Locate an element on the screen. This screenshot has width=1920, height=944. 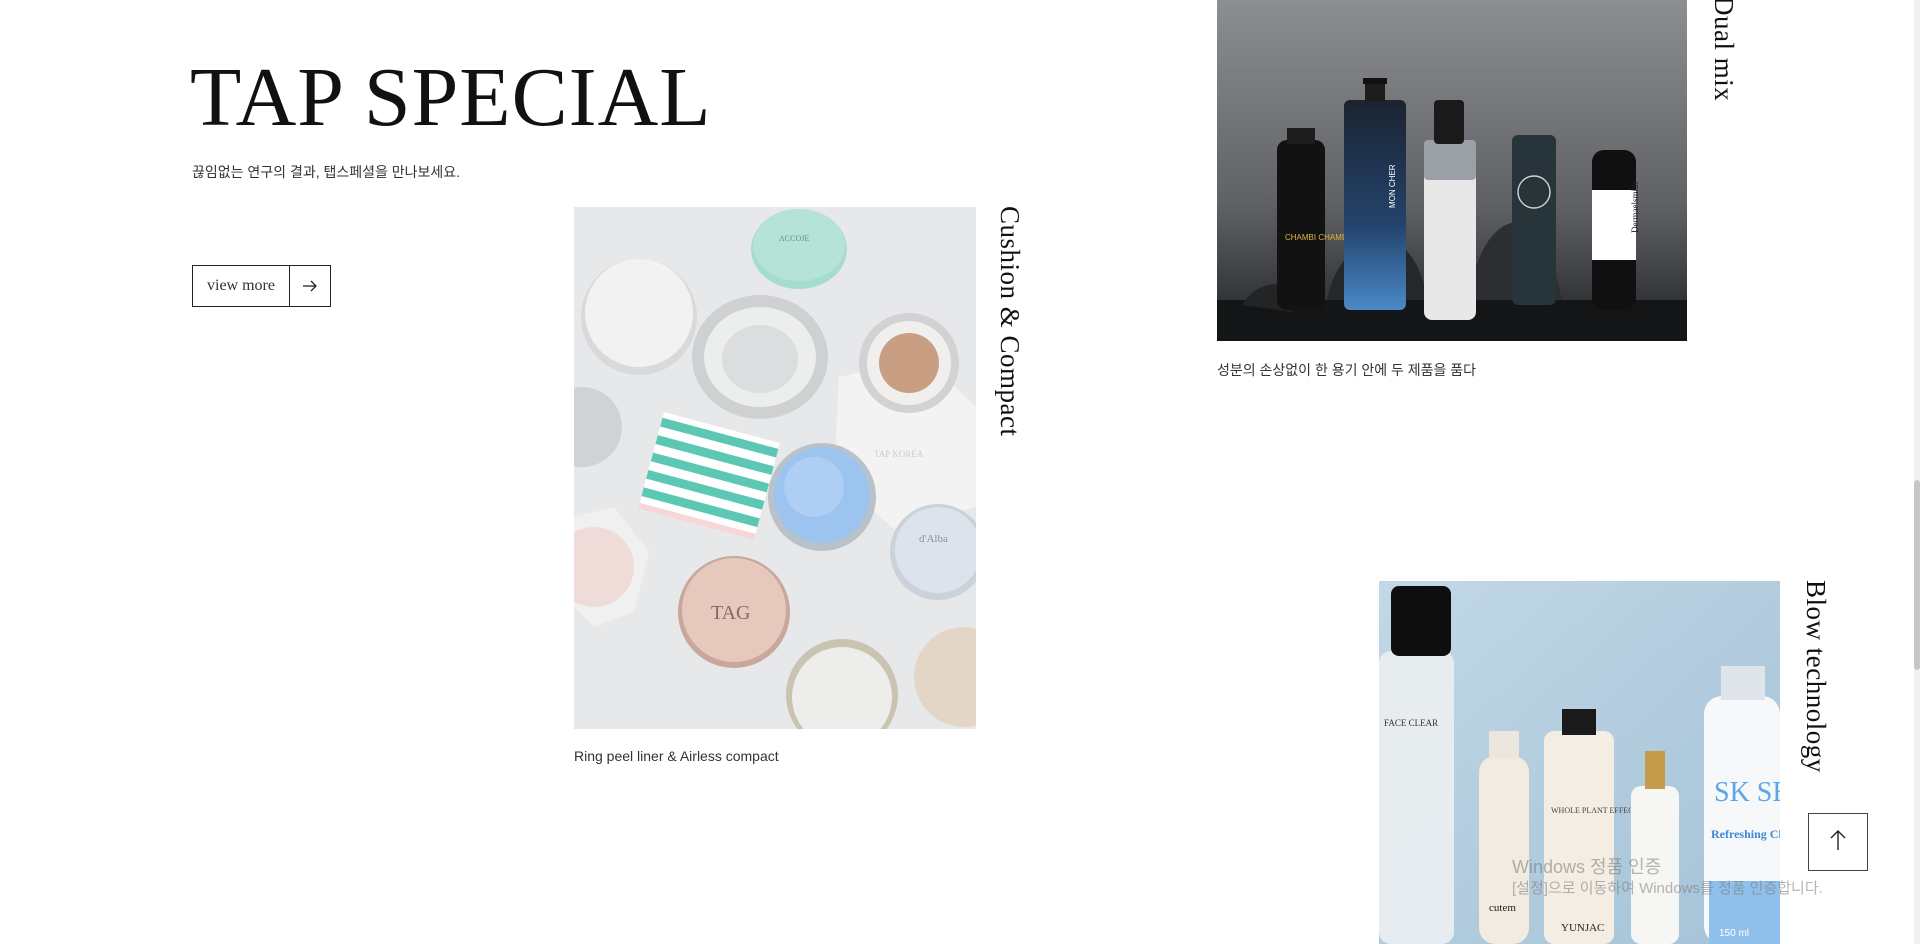
cushion-compact-product-photo: ACCOJE TAP KOREA d'Alba TAG is located at coordinates (775, 468).